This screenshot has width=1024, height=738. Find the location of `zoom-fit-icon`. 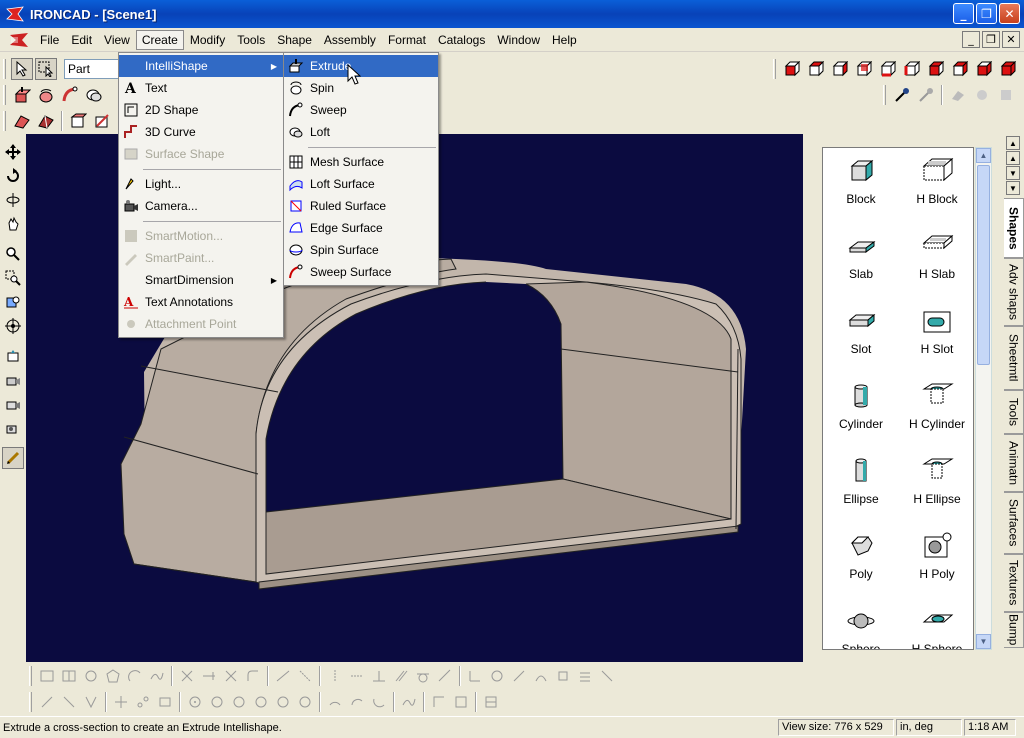

zoom-fit-icon is located at coordinates (13, 302).